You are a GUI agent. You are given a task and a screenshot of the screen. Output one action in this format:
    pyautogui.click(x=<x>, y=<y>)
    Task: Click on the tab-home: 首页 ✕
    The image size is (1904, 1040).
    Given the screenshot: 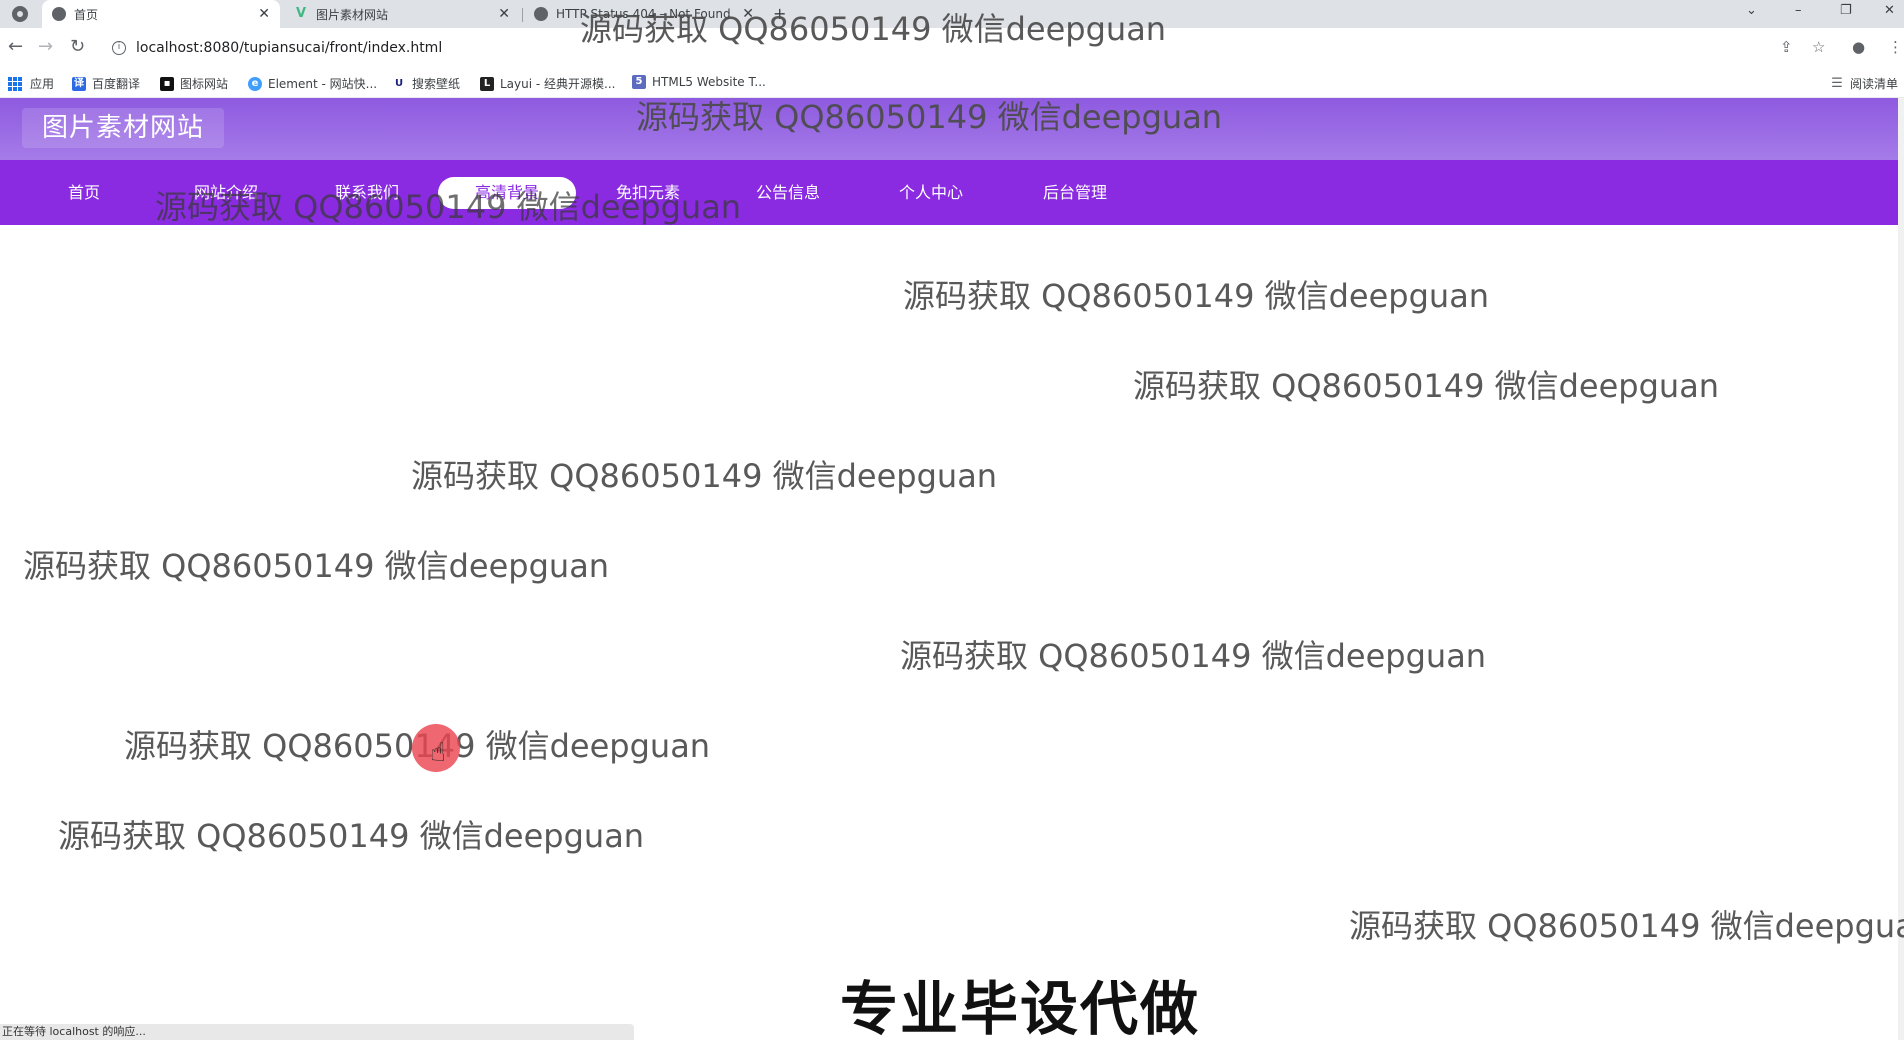 What is the action you would take?
    pyautogui.click(x=161, y=14)
    